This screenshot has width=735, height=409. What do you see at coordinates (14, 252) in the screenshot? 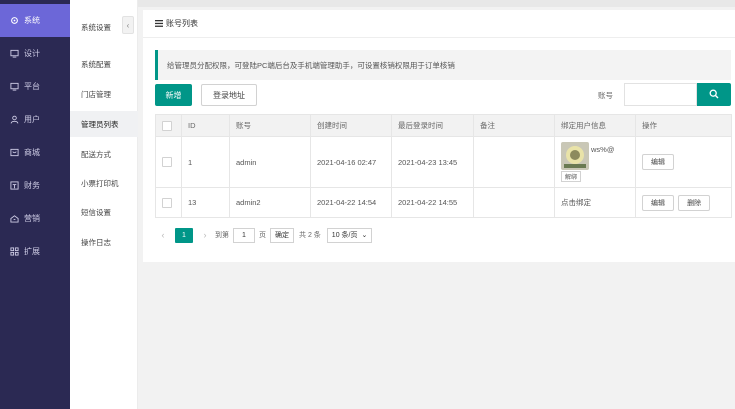
I see `grid-icon` at bounding box center [14, 252].